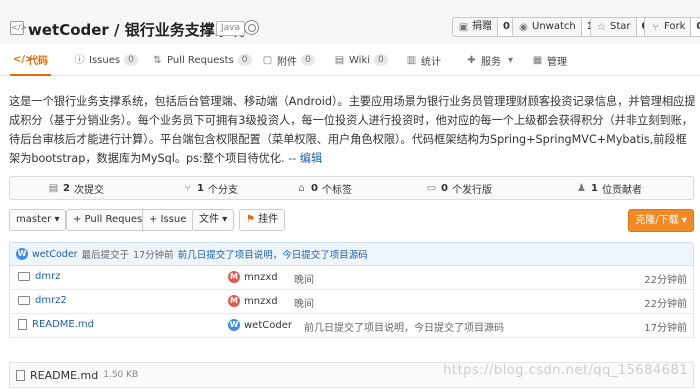  What do you see at coordinates (250, 219) in the screenshot?
I see `bookmark-icon: ⚑` at bounding box center [250, 219].